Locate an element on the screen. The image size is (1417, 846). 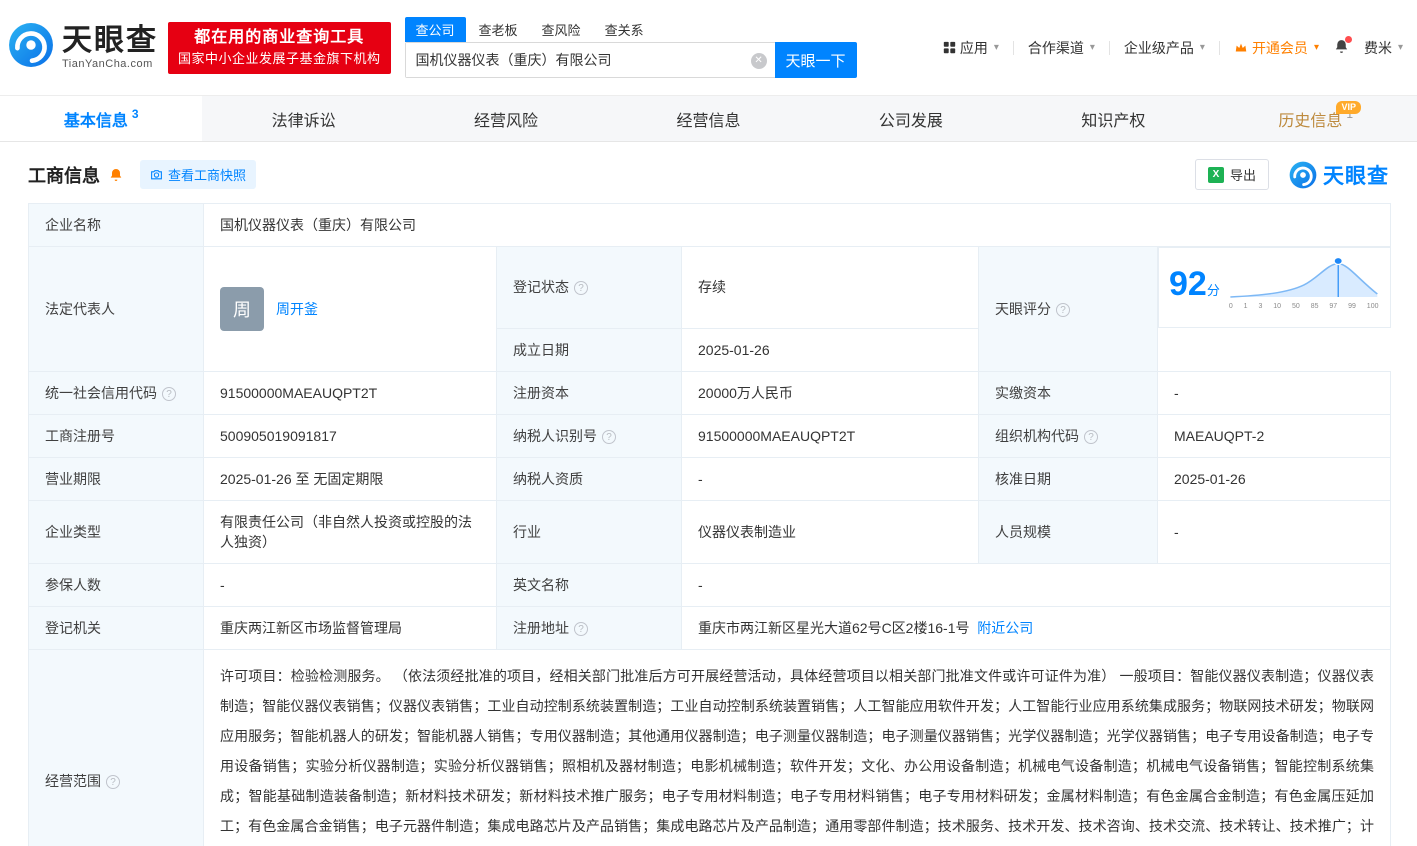
export-button: 导出 is located at coordinates (1231, 174).